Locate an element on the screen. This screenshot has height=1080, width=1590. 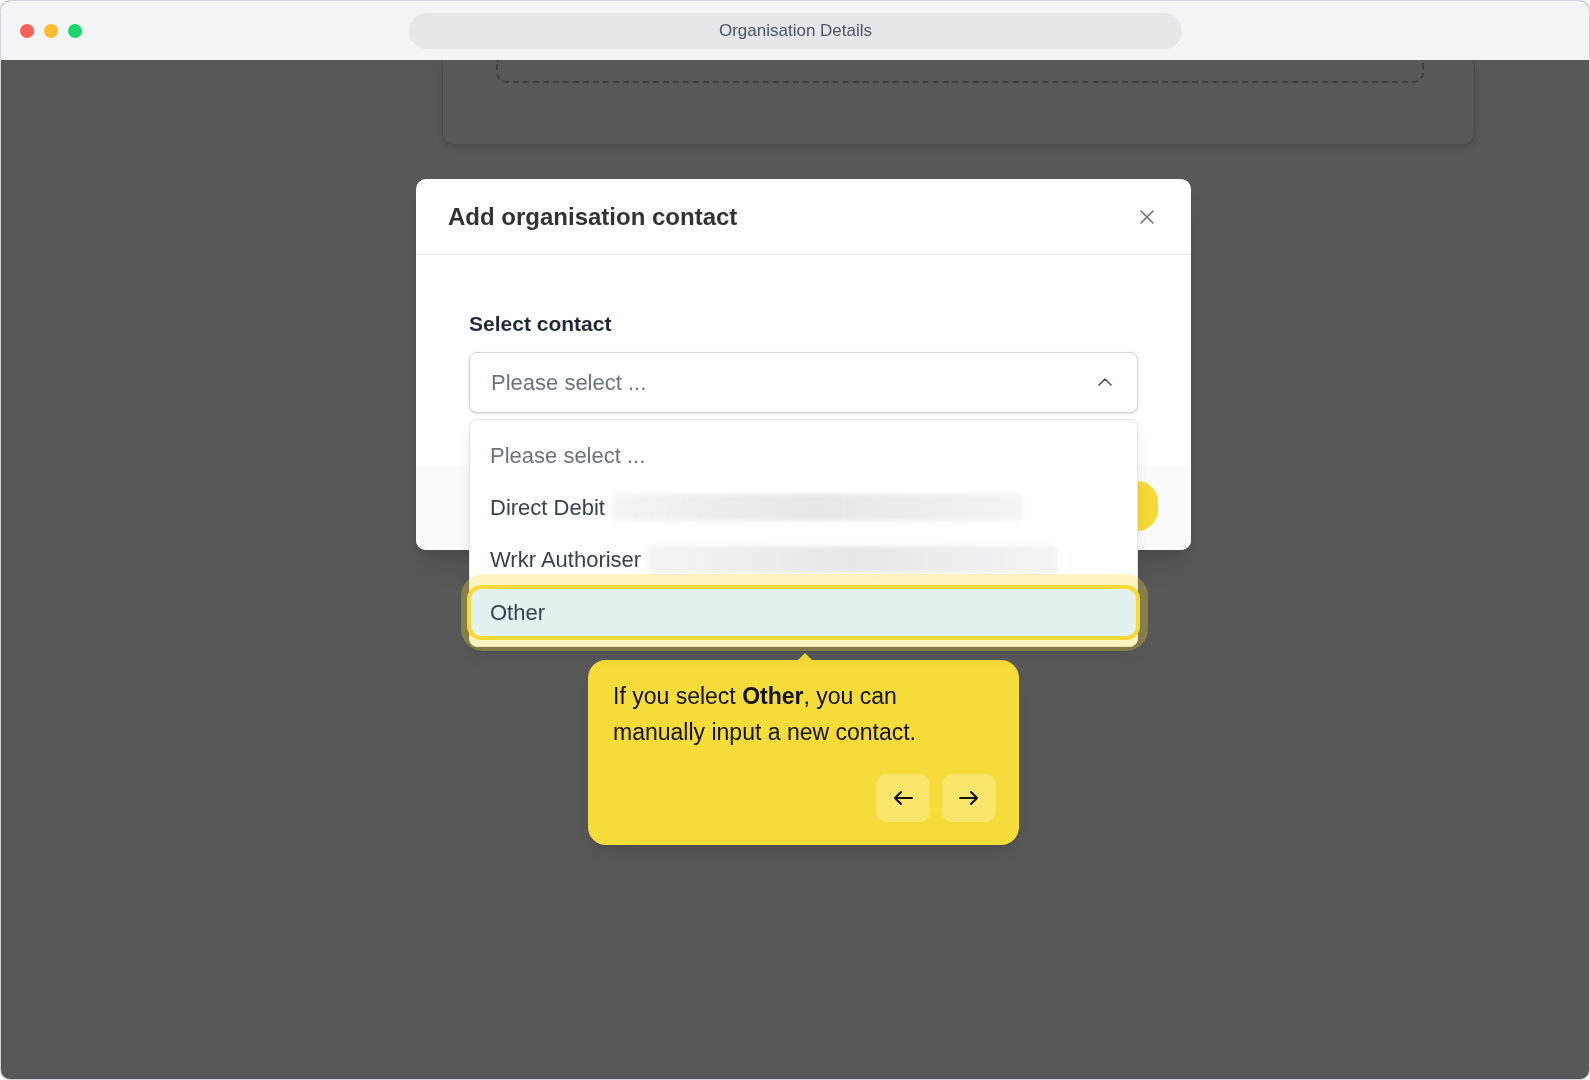
dropdown-option: Wrkr Authoriser is located at coordinates (803, 559).